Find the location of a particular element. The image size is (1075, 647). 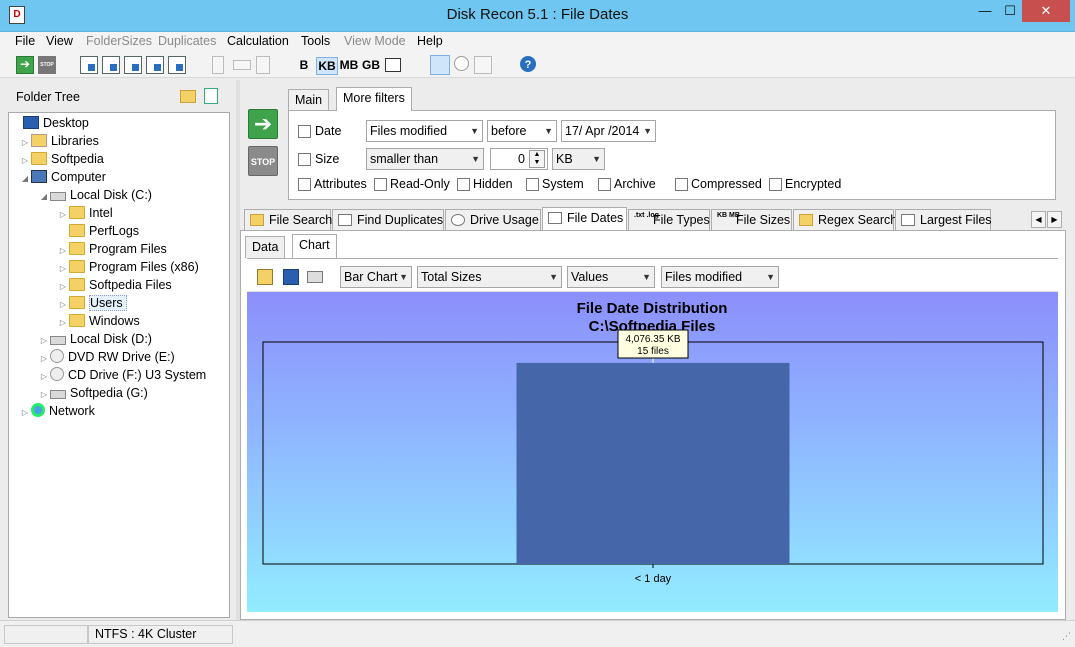

close-button: ✕ is located at coordinates (1046, 11).